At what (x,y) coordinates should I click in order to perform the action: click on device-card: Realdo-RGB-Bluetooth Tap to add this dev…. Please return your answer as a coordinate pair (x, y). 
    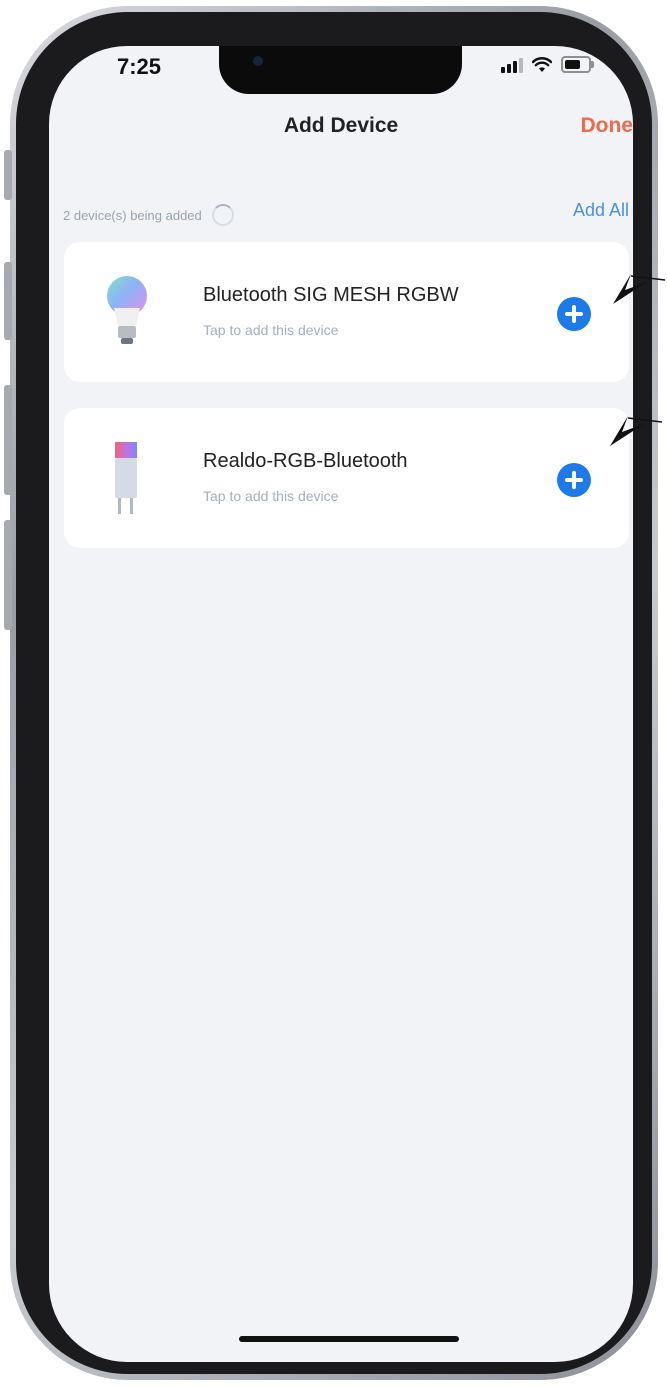
    Looking at the image, I should click on (346, 478).